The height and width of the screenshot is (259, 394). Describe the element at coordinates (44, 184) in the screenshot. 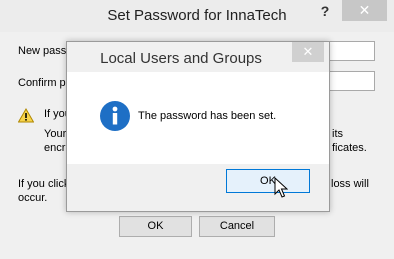

I see `footer-text-1: If you click` at that location.